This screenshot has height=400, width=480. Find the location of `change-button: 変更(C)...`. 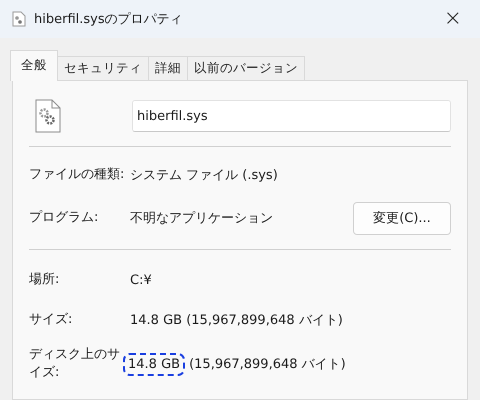

change-button: 変更(C)... is located at coordinates (402, 218).